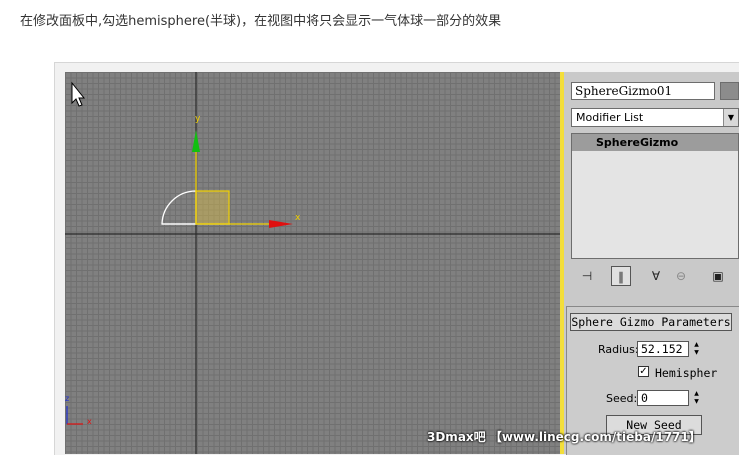  I want to click on radius-field: 52.152, so click(663, 349).